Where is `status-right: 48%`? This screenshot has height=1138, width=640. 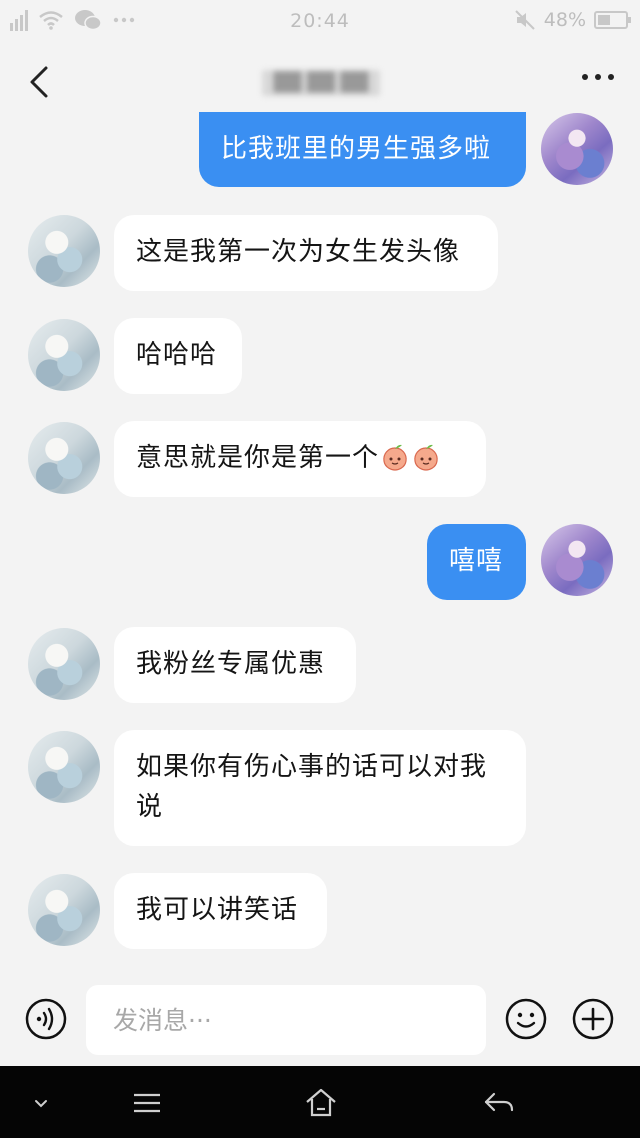 status-right: 48% is located at coordinates (572, 20).